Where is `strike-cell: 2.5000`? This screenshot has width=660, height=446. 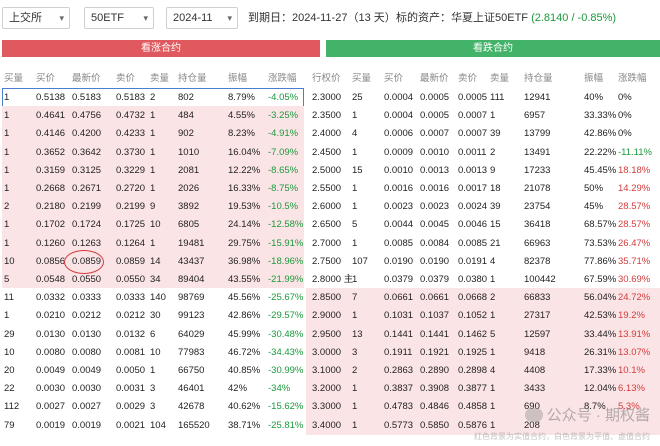
strike-cell: 2.5000 is located at coordinates (327, 170).